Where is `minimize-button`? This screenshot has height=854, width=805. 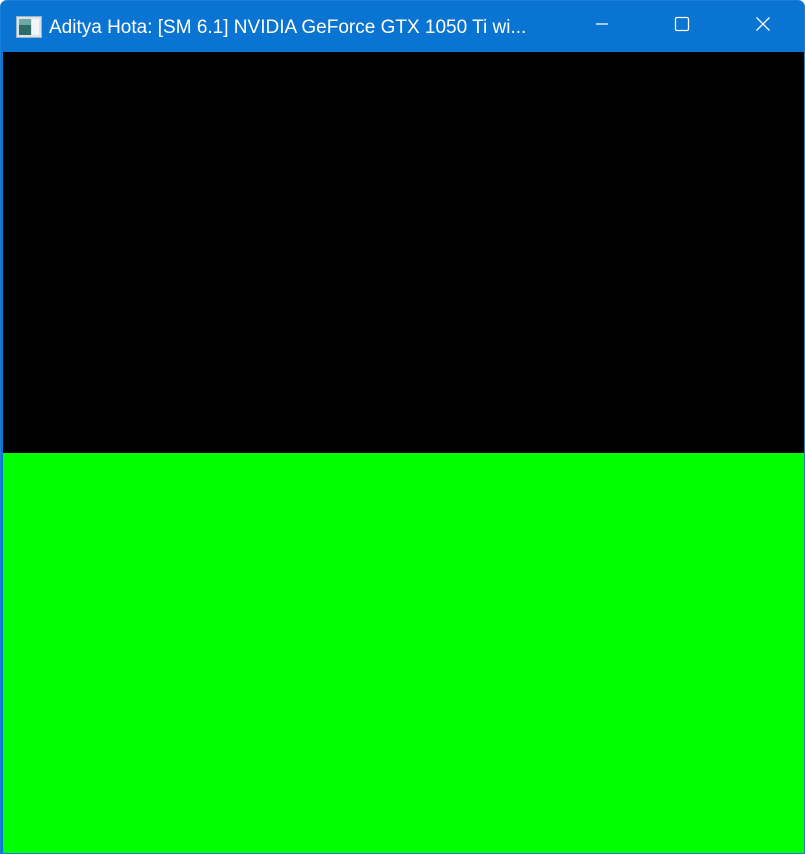
minimize-button is located at coordinates (602, 26).